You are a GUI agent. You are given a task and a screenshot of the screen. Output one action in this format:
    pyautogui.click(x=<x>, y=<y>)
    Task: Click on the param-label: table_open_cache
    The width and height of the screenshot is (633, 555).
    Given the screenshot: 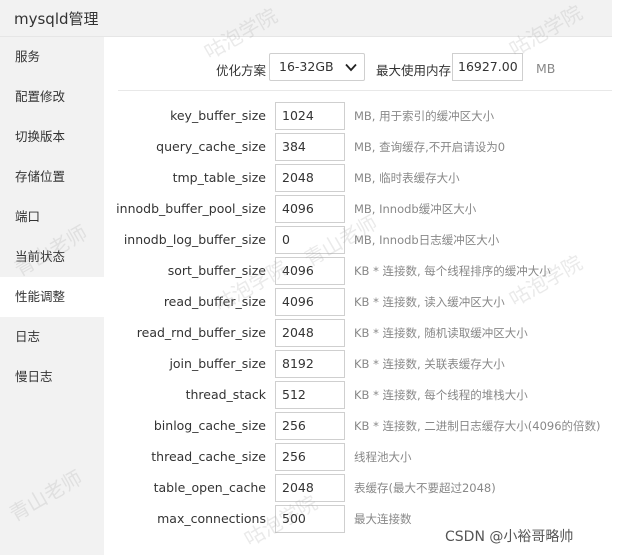 What is the action you would take?
    pyautogui.click(x=209, y=487)
    